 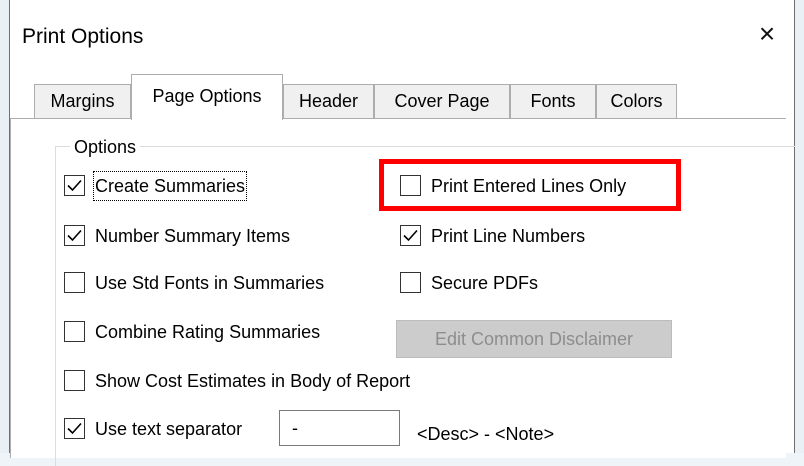 I want to click on use-std-fonts-label: Use Std Fonts in Summaries, so click(x=210, y=283).